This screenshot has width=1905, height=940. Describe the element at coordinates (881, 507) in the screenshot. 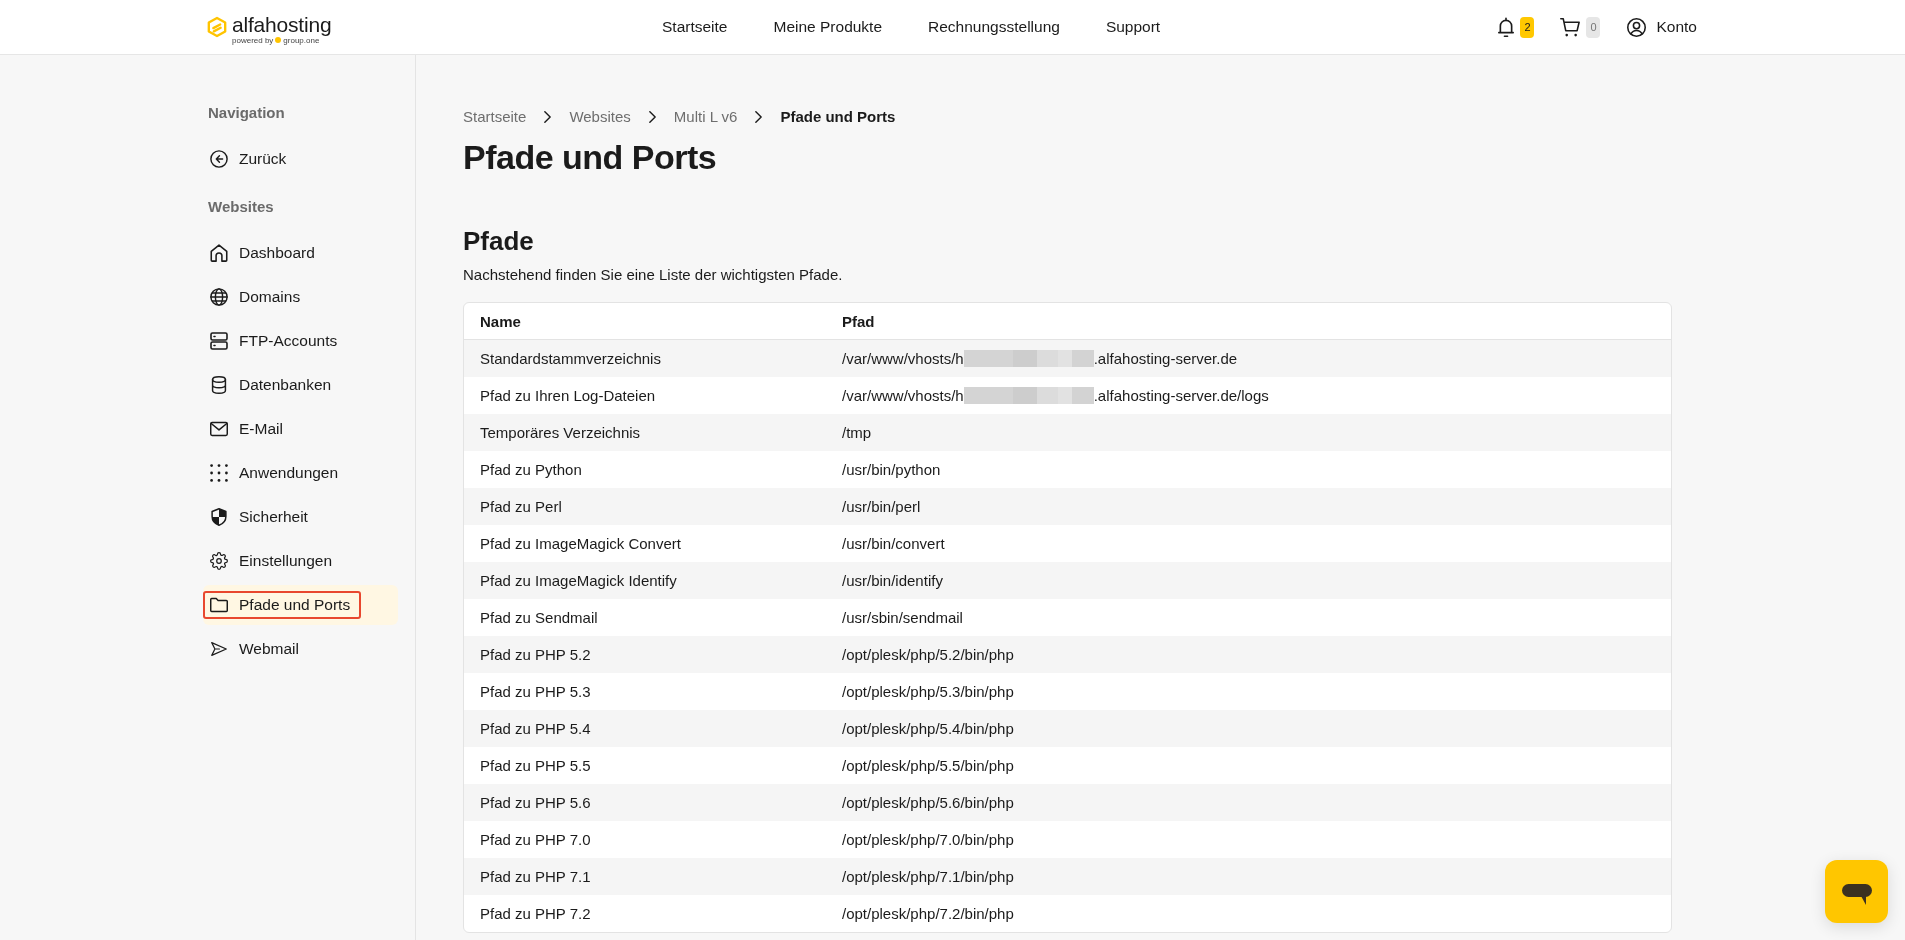

I see `table-cell-text: /usr/bin/perl` at that location.